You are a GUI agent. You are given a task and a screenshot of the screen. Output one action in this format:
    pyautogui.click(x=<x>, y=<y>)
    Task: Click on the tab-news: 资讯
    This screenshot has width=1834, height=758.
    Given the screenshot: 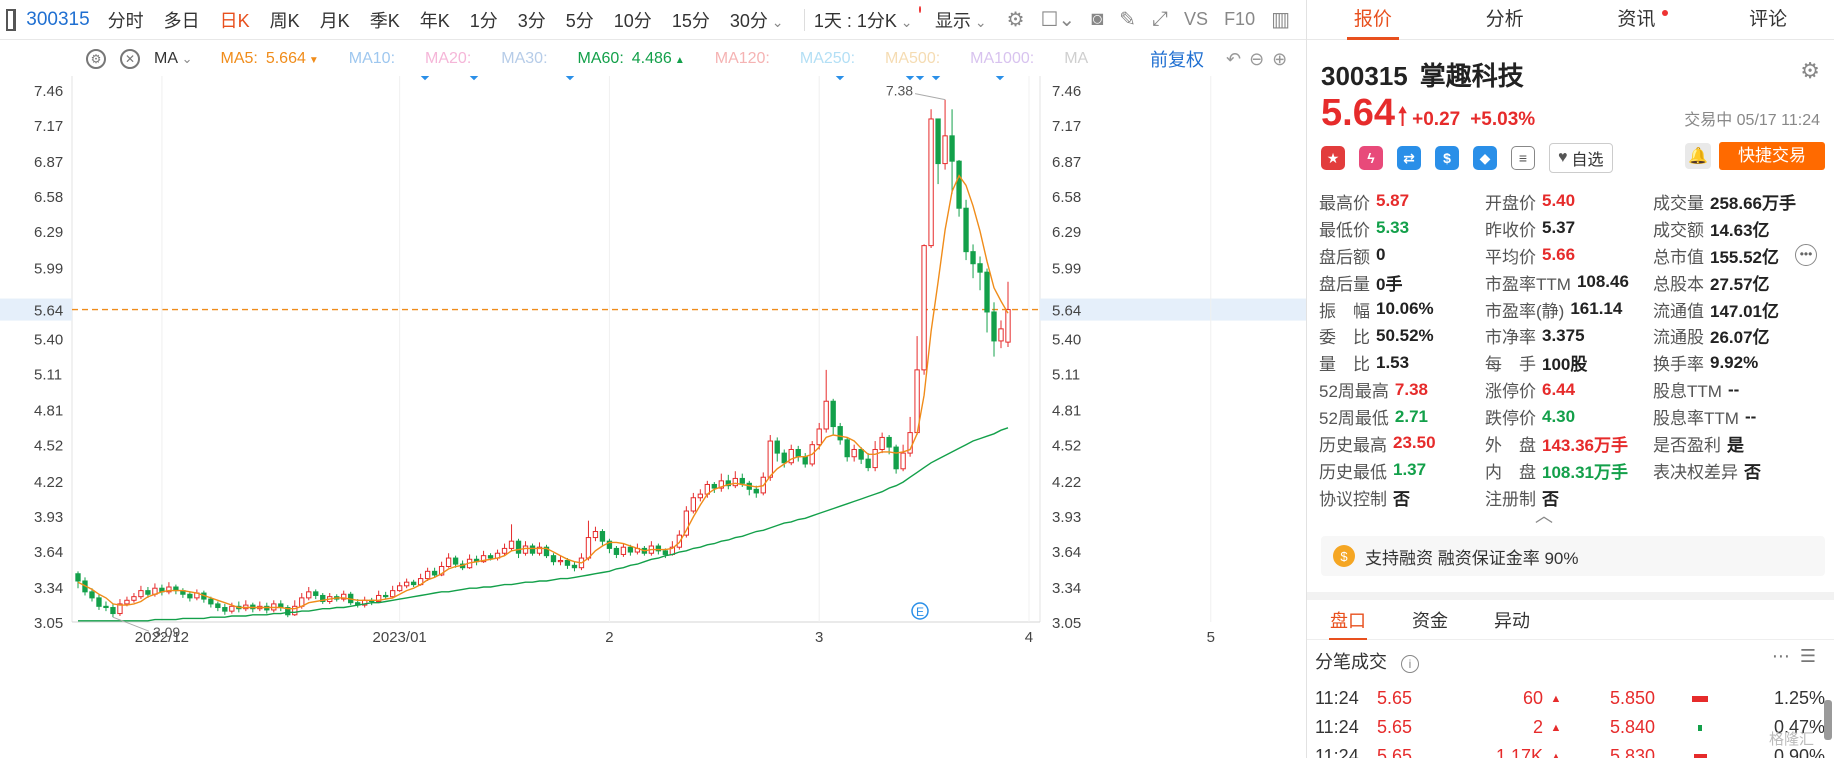 What is the action you would take?
    pyautogui.click(x=1637, y=19)
    